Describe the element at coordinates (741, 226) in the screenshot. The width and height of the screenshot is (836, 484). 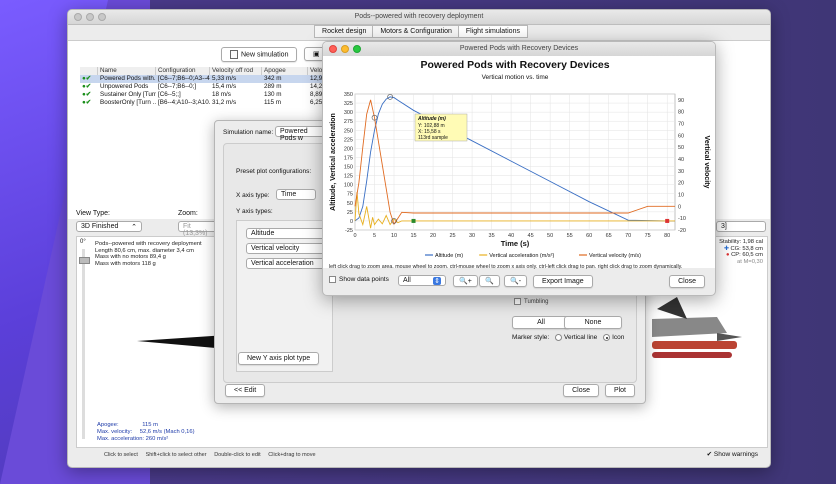
I see `configuration-select: 3]` at that location.